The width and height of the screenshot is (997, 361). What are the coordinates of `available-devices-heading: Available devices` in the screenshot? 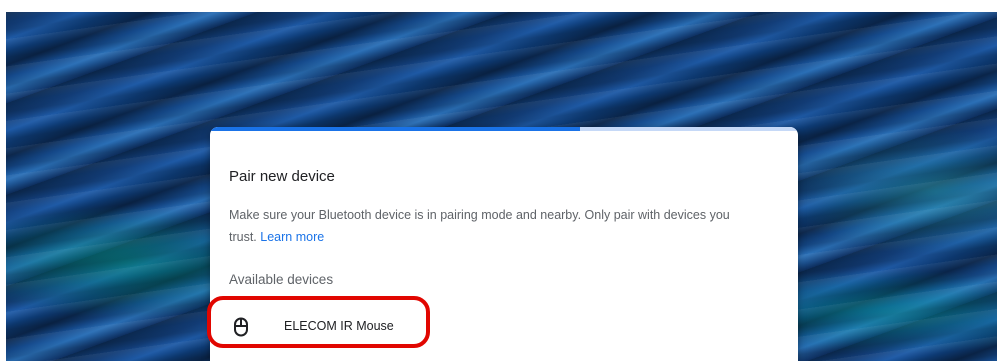 It's located at (281, 279).